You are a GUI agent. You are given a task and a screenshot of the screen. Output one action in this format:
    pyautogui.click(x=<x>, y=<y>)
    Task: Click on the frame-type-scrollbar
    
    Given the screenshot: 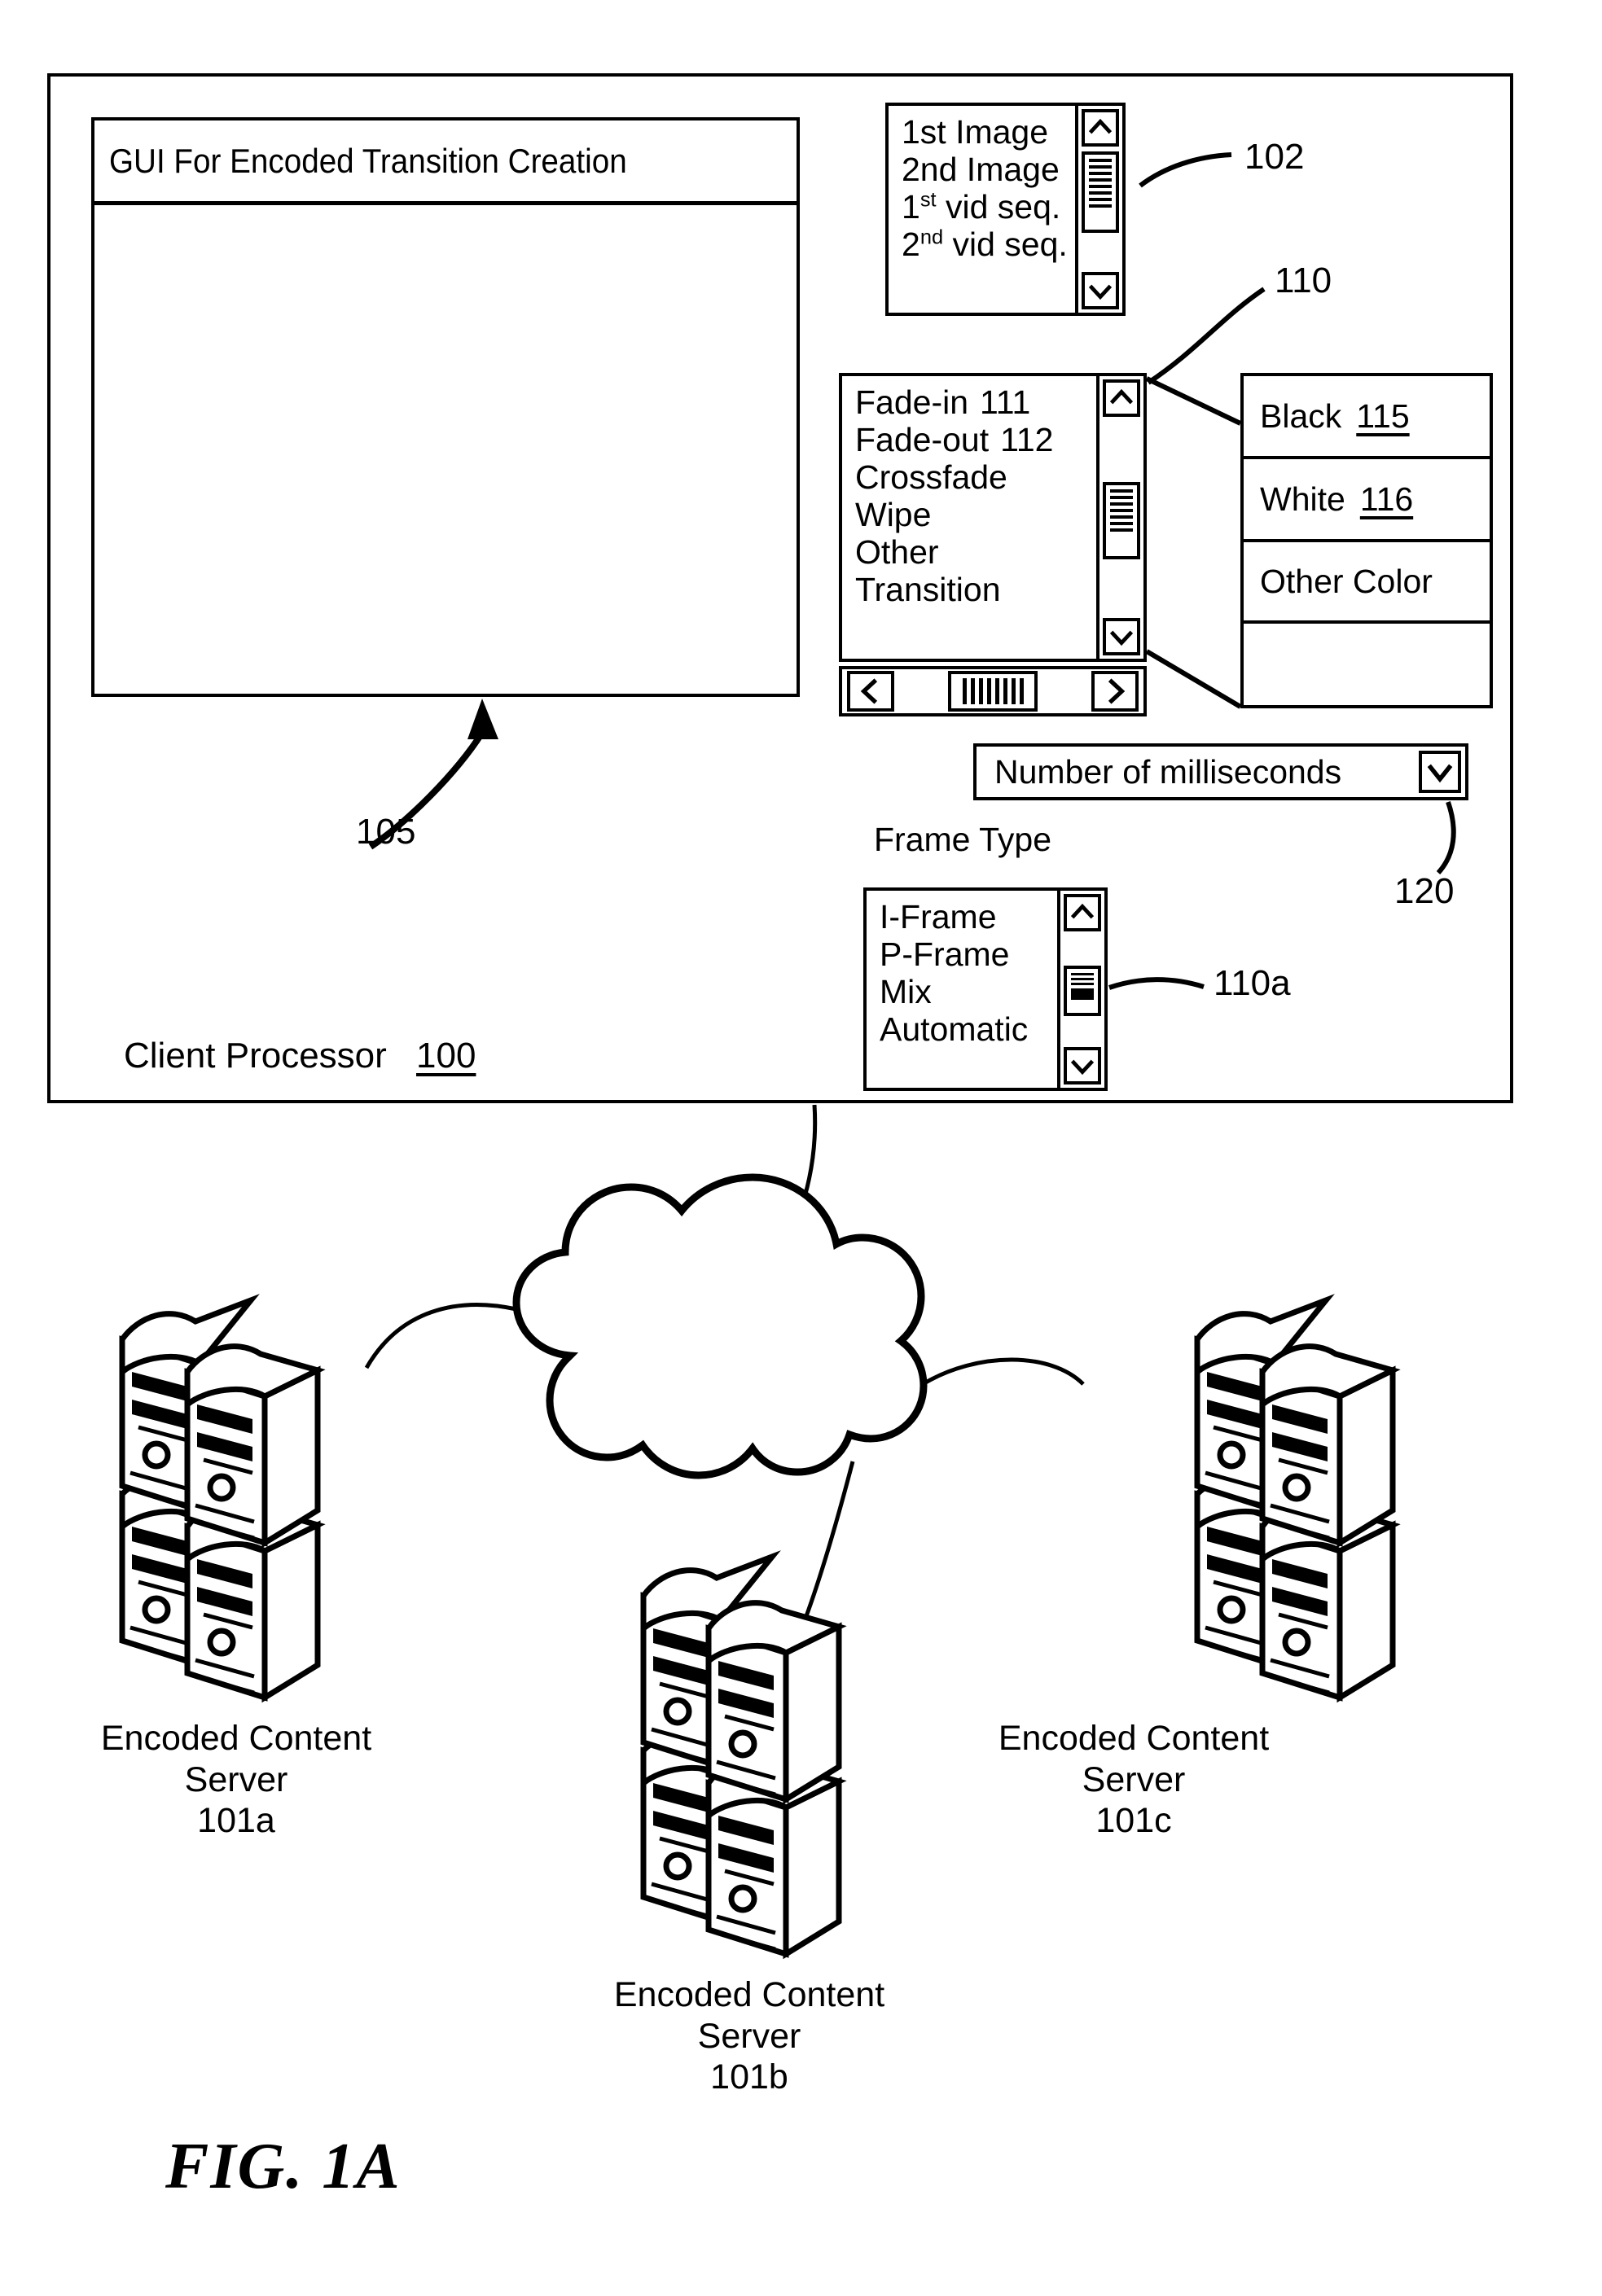 What is the action you would take?
    pyautogui.click(x=1080, y=989)
    